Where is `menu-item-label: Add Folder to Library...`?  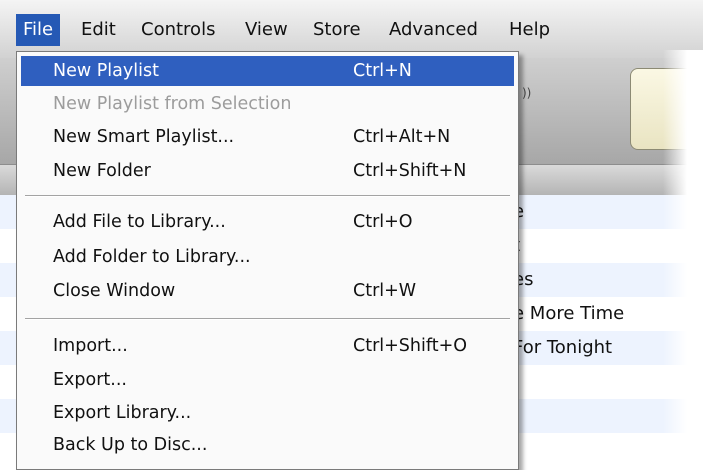 menu-item-label: Add Folder to Library... is located at coordinates (152, 257).